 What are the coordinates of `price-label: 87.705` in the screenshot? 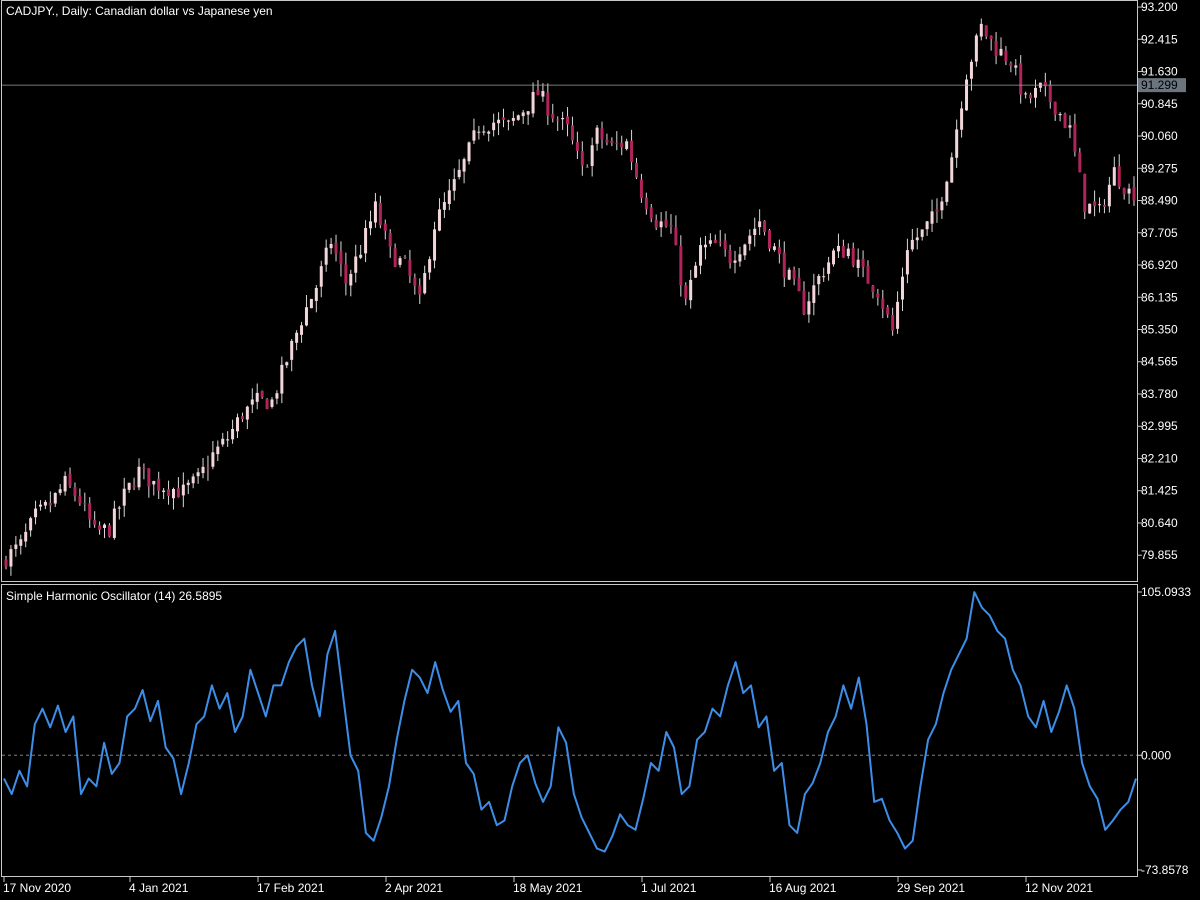 It's located at (1159, 233).